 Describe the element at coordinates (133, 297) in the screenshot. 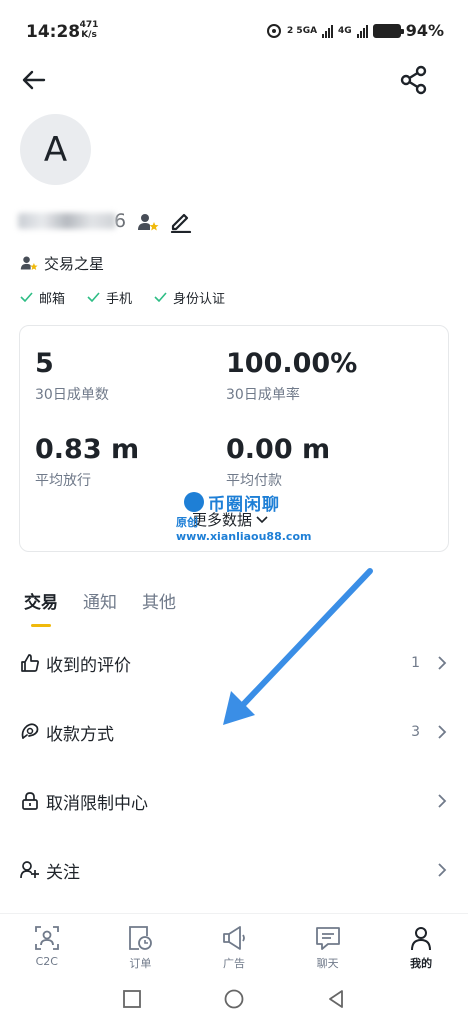

I see `verification-list: 邮箱 手机 身份认证` at that location.